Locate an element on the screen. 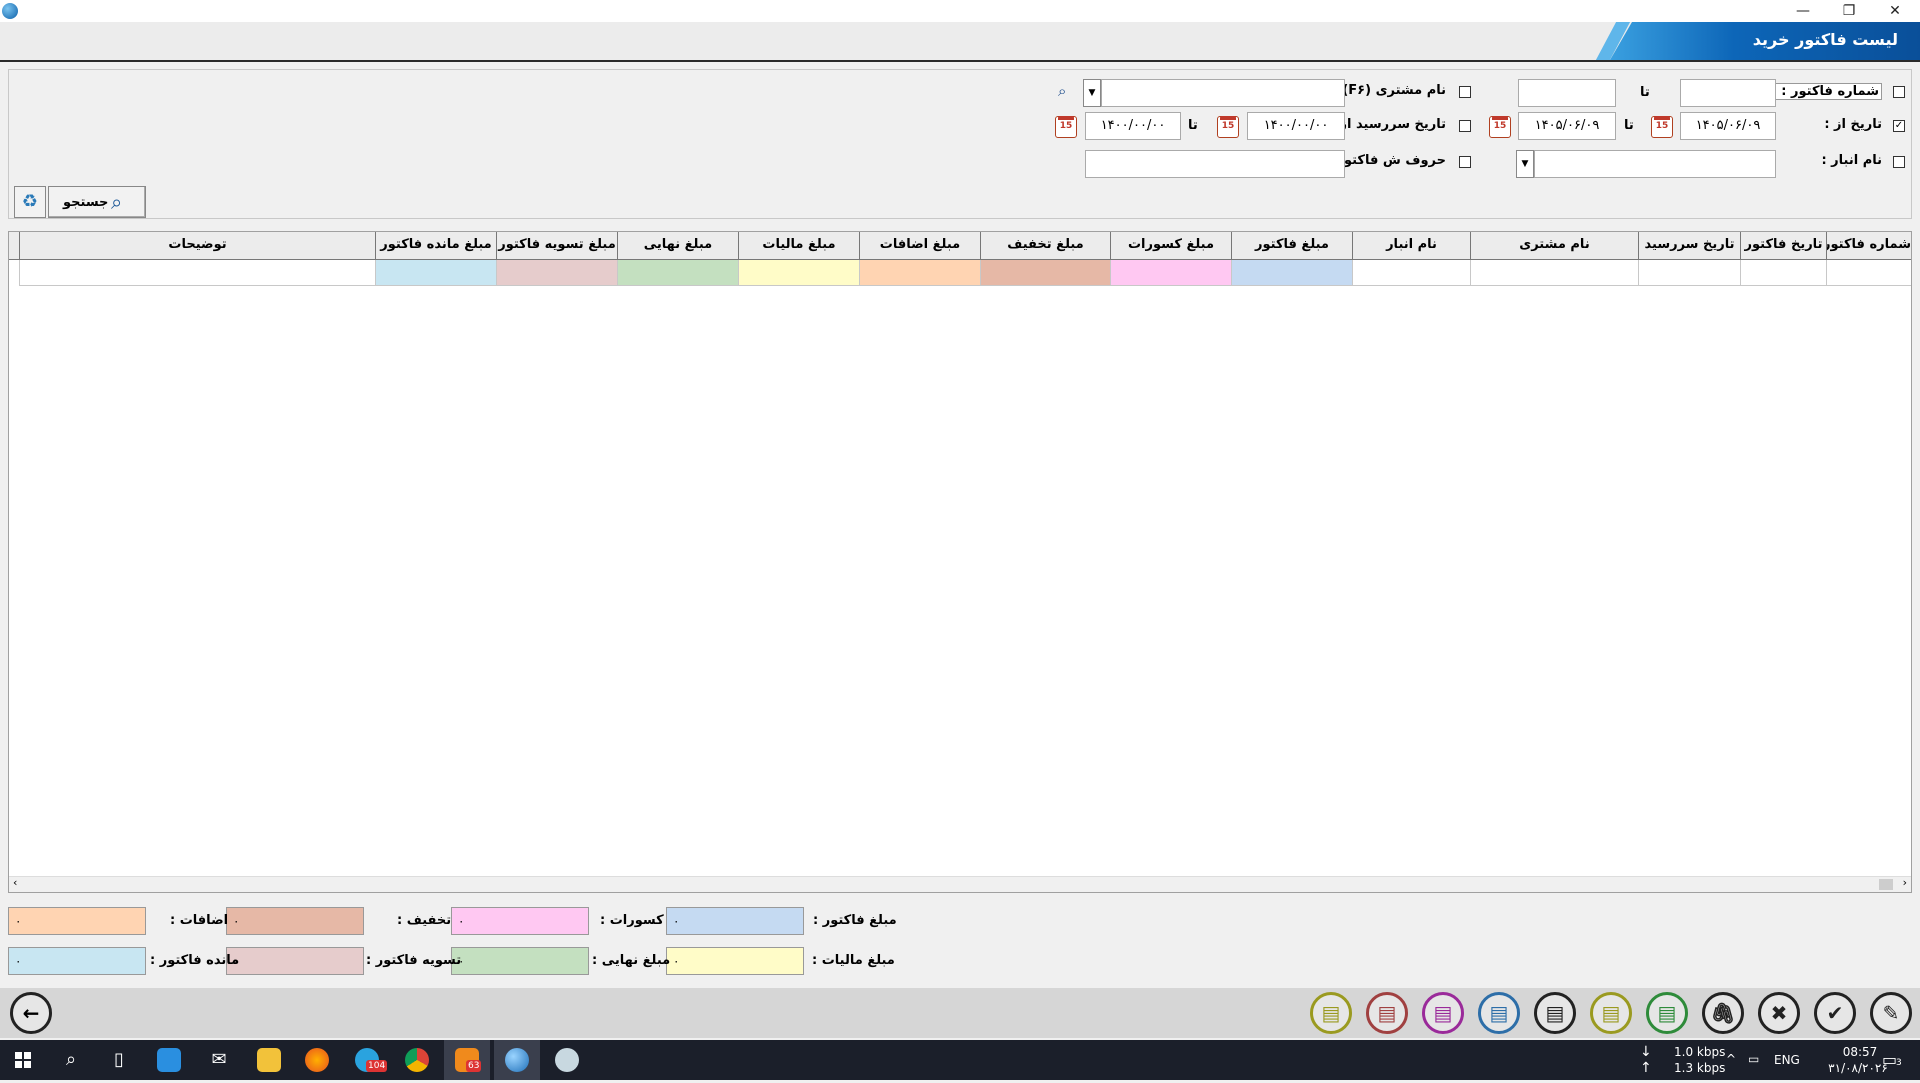  print-button: ▤ is located at coordinates (1555, 1013).